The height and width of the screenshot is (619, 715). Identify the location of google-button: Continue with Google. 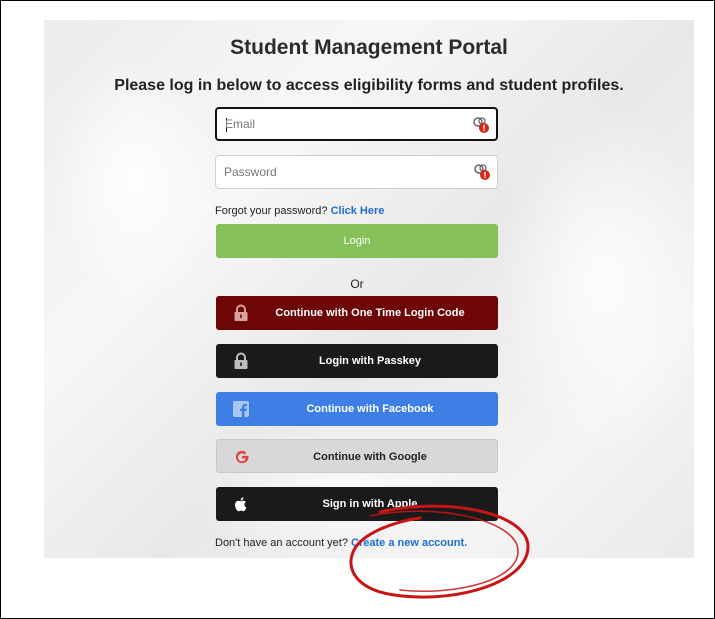
(357, 456).